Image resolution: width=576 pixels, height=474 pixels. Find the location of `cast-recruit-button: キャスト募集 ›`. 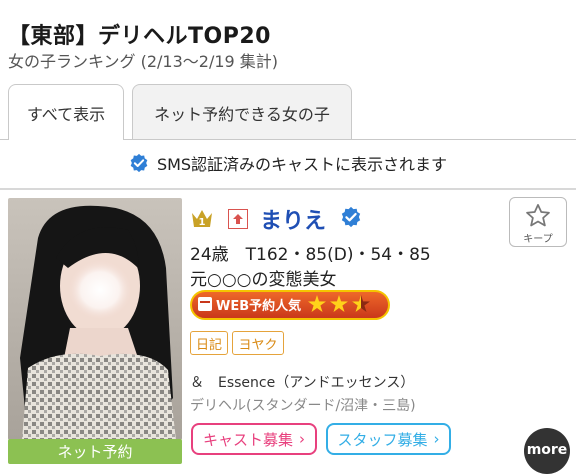

cast-recruit-button: キャスト募集 › is located at coordinates (254, 439).